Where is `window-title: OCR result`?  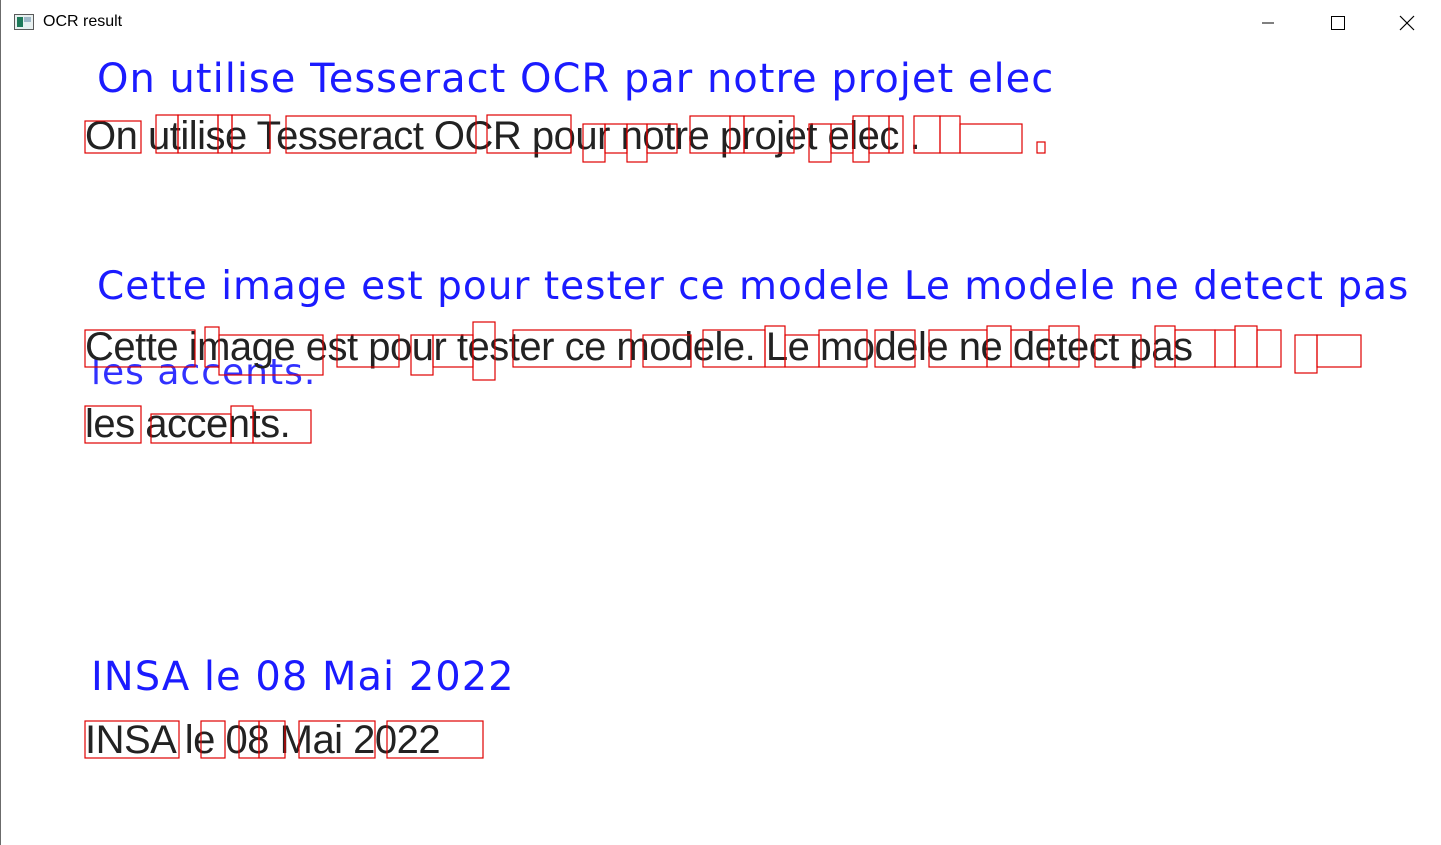
window-title: OCR result is located at coordinates (83, 21).